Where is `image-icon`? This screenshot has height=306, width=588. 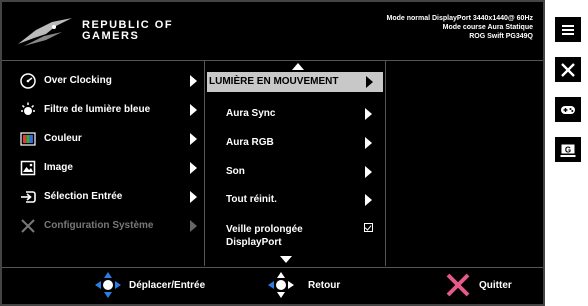
image-icon is located at coordinates (28, 168).